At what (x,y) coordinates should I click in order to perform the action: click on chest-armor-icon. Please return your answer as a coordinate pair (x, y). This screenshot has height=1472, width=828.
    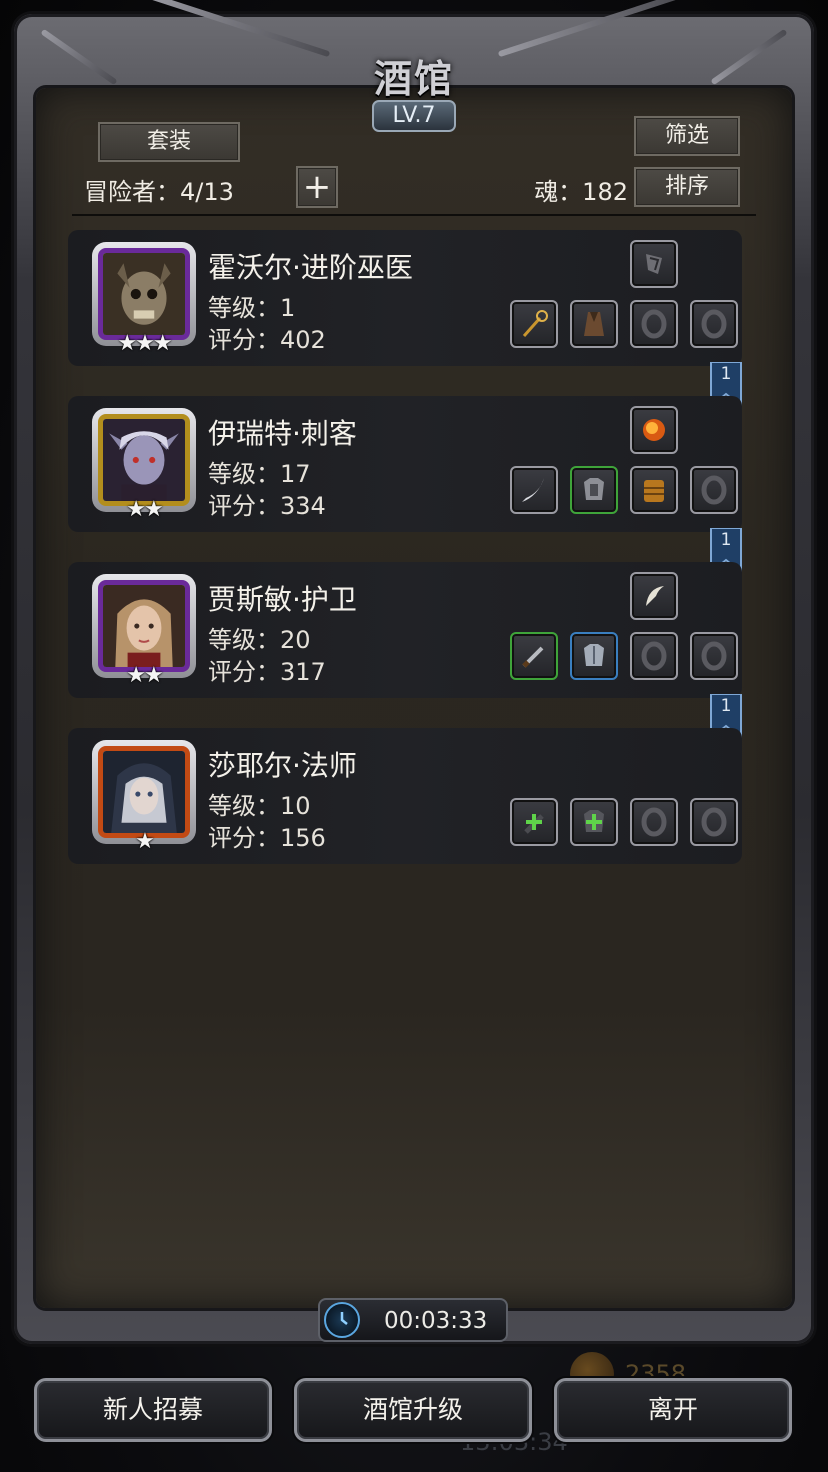
    Looking at the image, I should click on (654, 490).